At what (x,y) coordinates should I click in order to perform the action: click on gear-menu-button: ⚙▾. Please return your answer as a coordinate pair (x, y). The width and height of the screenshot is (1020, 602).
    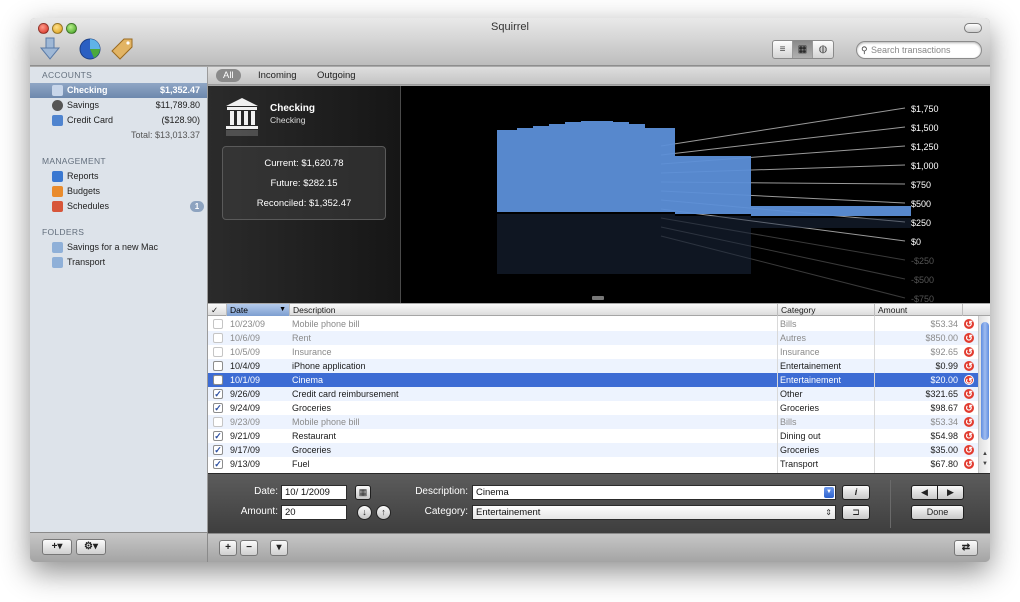
    Looking at the image, I should click on (91, 547).